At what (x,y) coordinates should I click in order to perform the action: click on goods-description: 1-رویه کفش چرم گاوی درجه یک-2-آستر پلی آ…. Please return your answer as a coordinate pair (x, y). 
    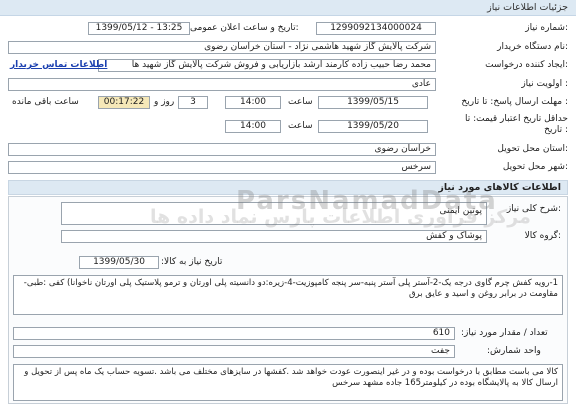
    Looking at the image, I should click on (288, 295).